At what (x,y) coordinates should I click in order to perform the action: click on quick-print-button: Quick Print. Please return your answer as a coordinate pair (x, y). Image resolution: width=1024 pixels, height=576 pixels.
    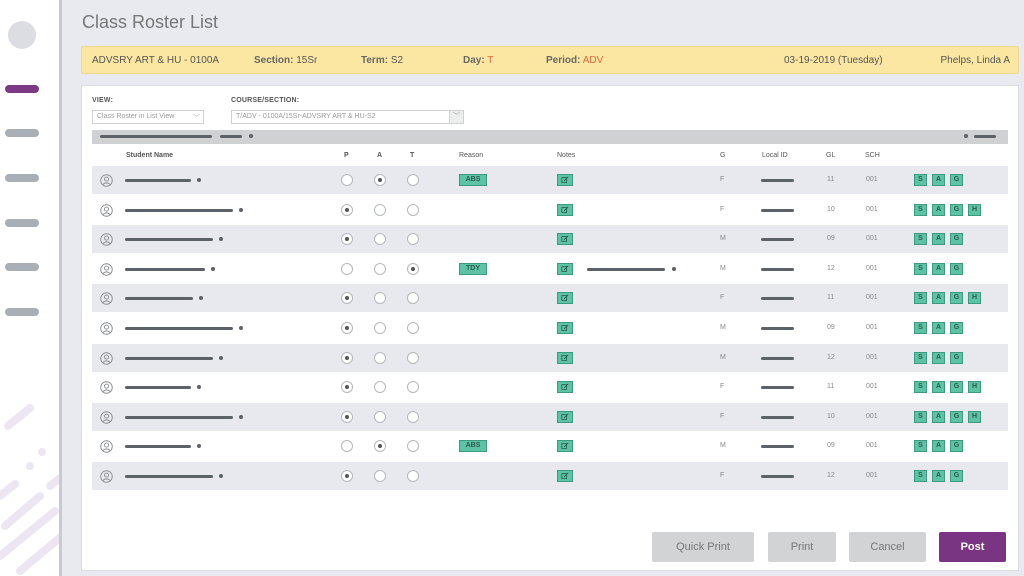
    Looking at the image, I should click on (703, 547).